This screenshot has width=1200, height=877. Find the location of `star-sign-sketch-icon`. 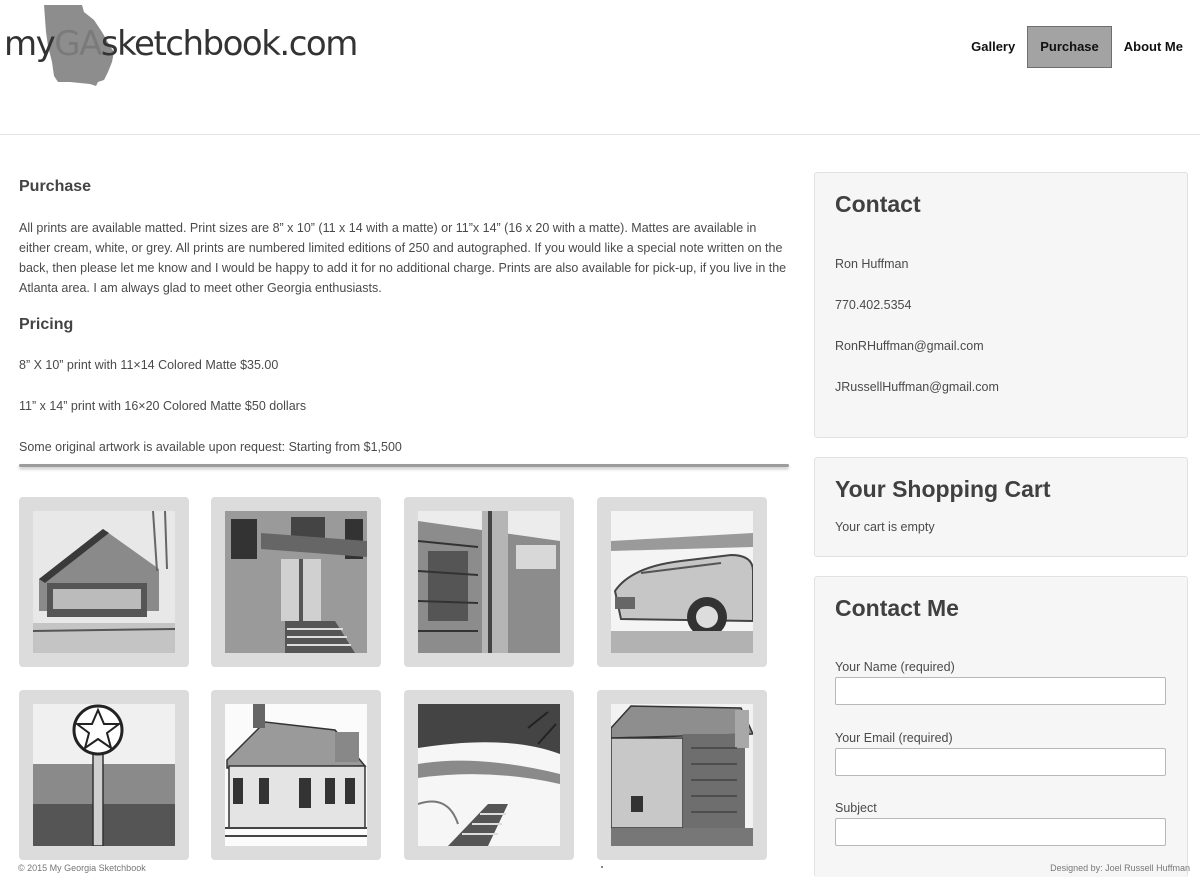

star-sign-sketch-icon is located at coordinates (104, 775).